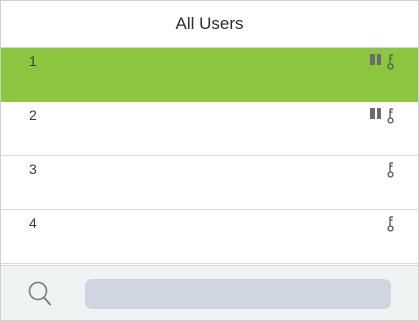  I want to click on page-title: All Users, so click(209, 23).